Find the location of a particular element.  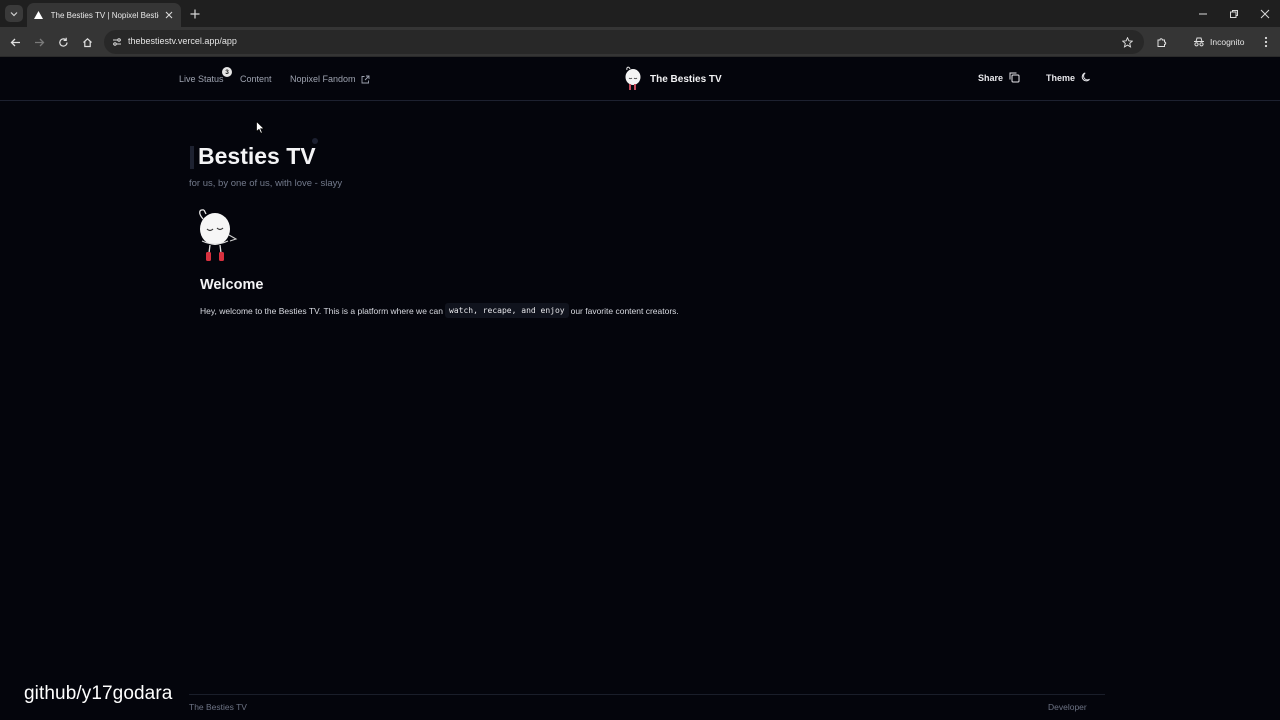

video-watermark: github/y17godara is located at coordinates (98, 693).